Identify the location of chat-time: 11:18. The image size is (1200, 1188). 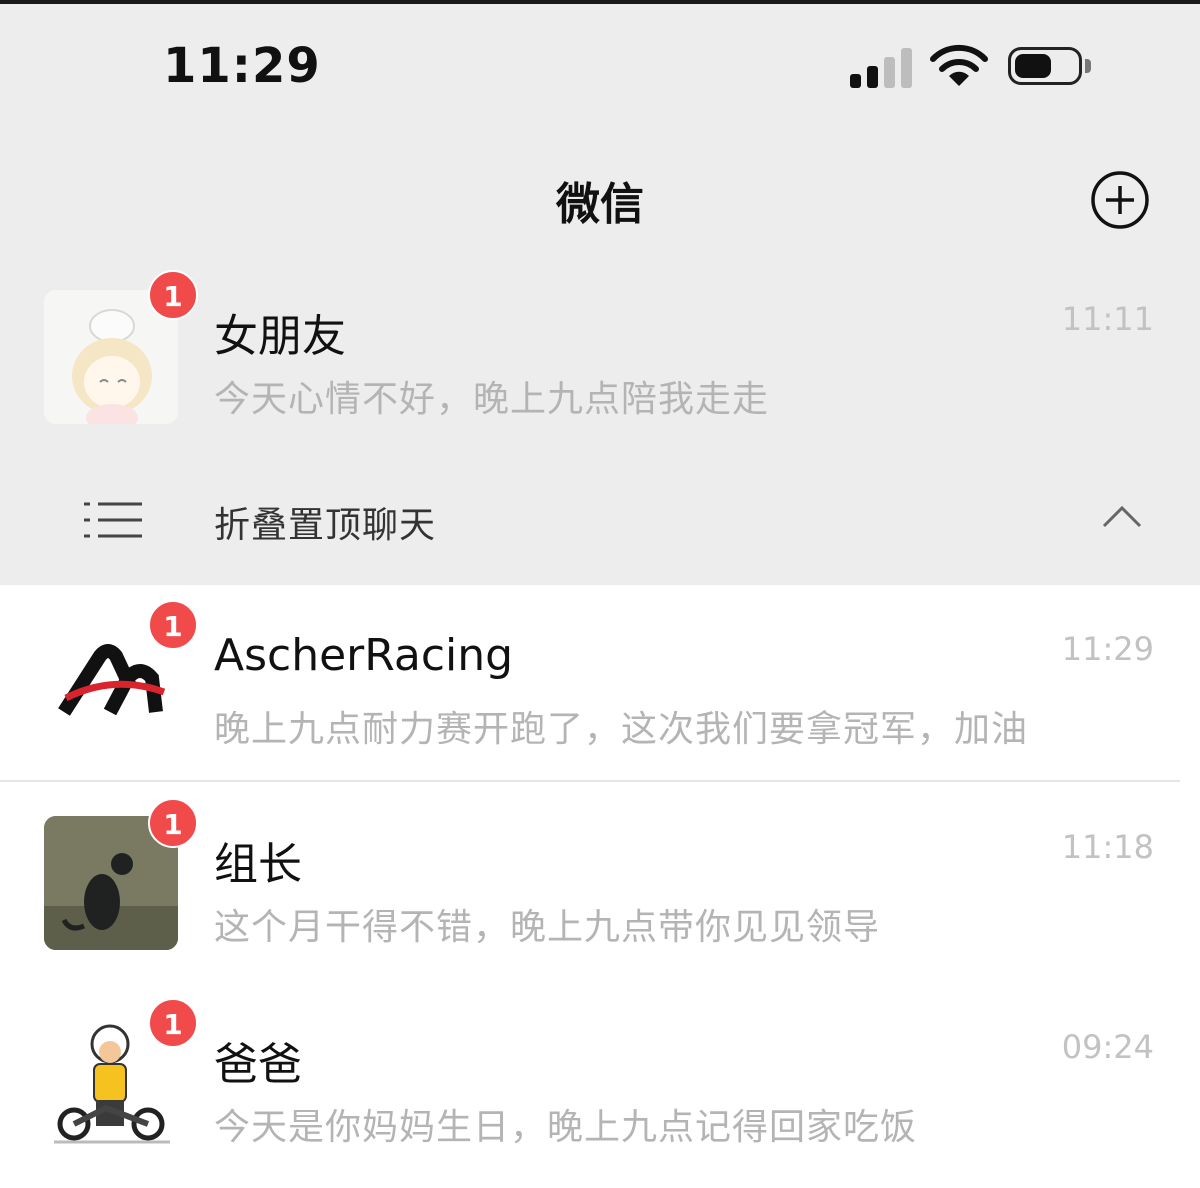
(1107, 847).